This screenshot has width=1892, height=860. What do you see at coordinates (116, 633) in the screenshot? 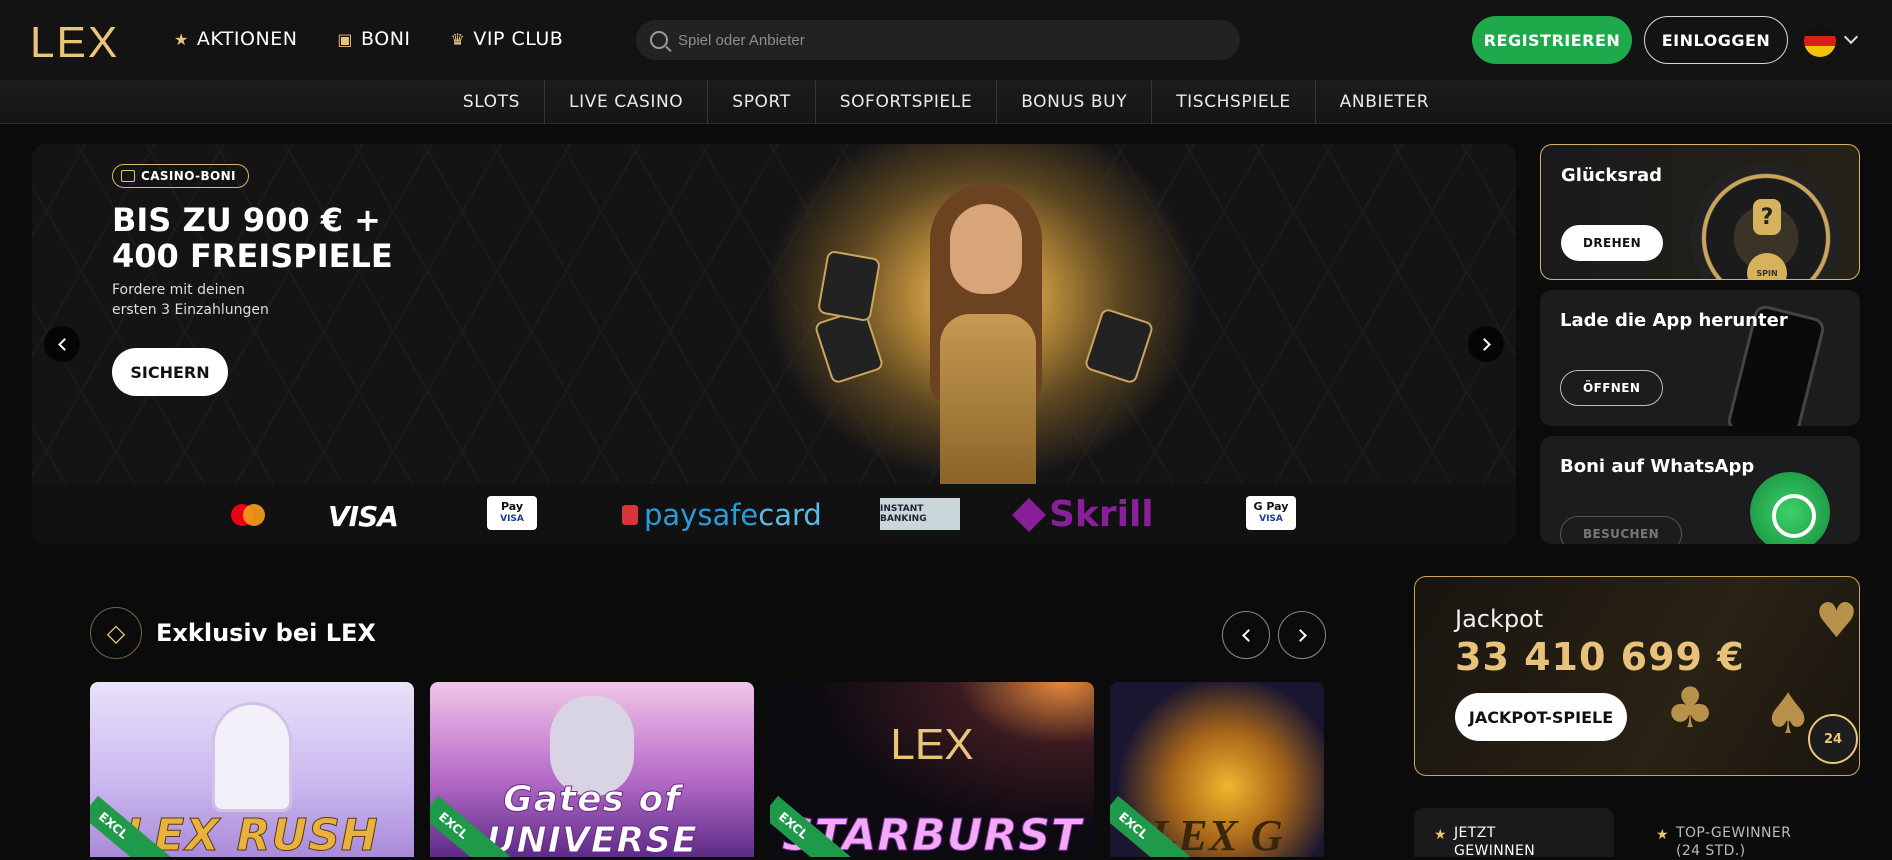
I see `diamond-icon: ◇` at bounding box center [116, 633].